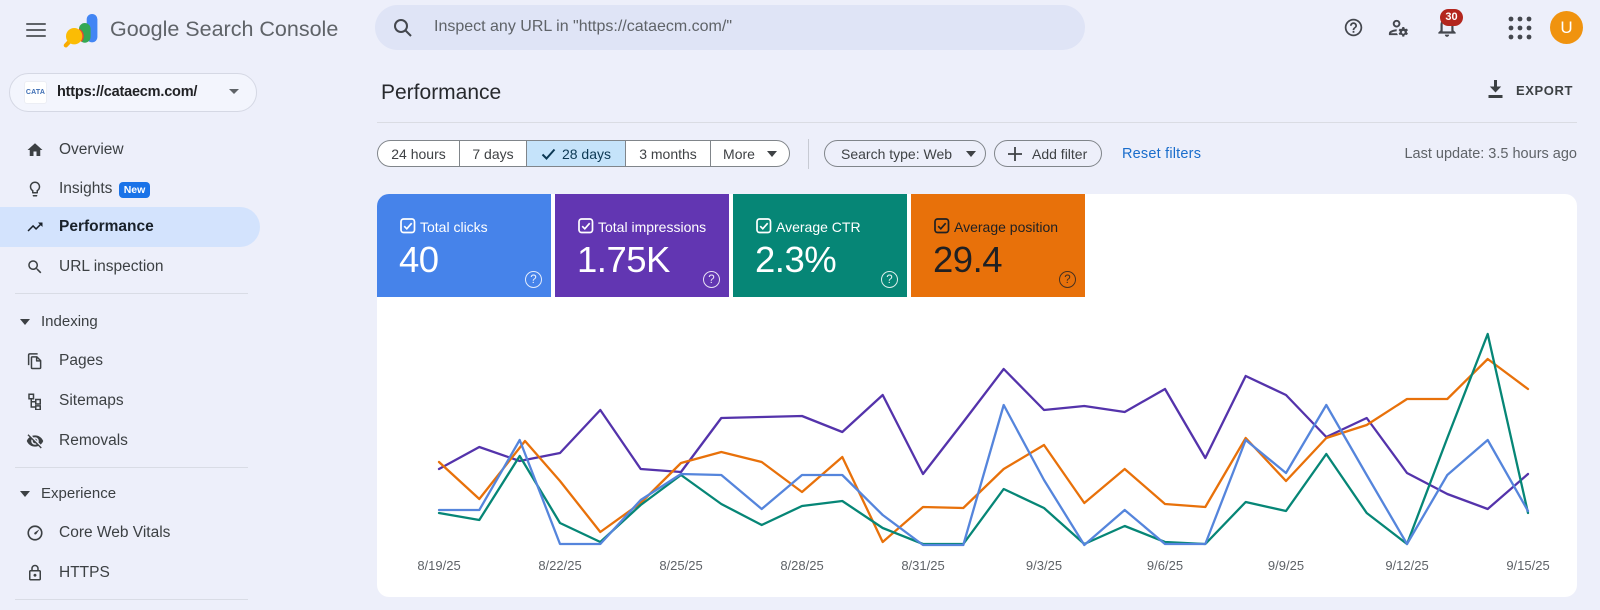  I want to click on svg-text: 9/3/25, so click(1044, 565).